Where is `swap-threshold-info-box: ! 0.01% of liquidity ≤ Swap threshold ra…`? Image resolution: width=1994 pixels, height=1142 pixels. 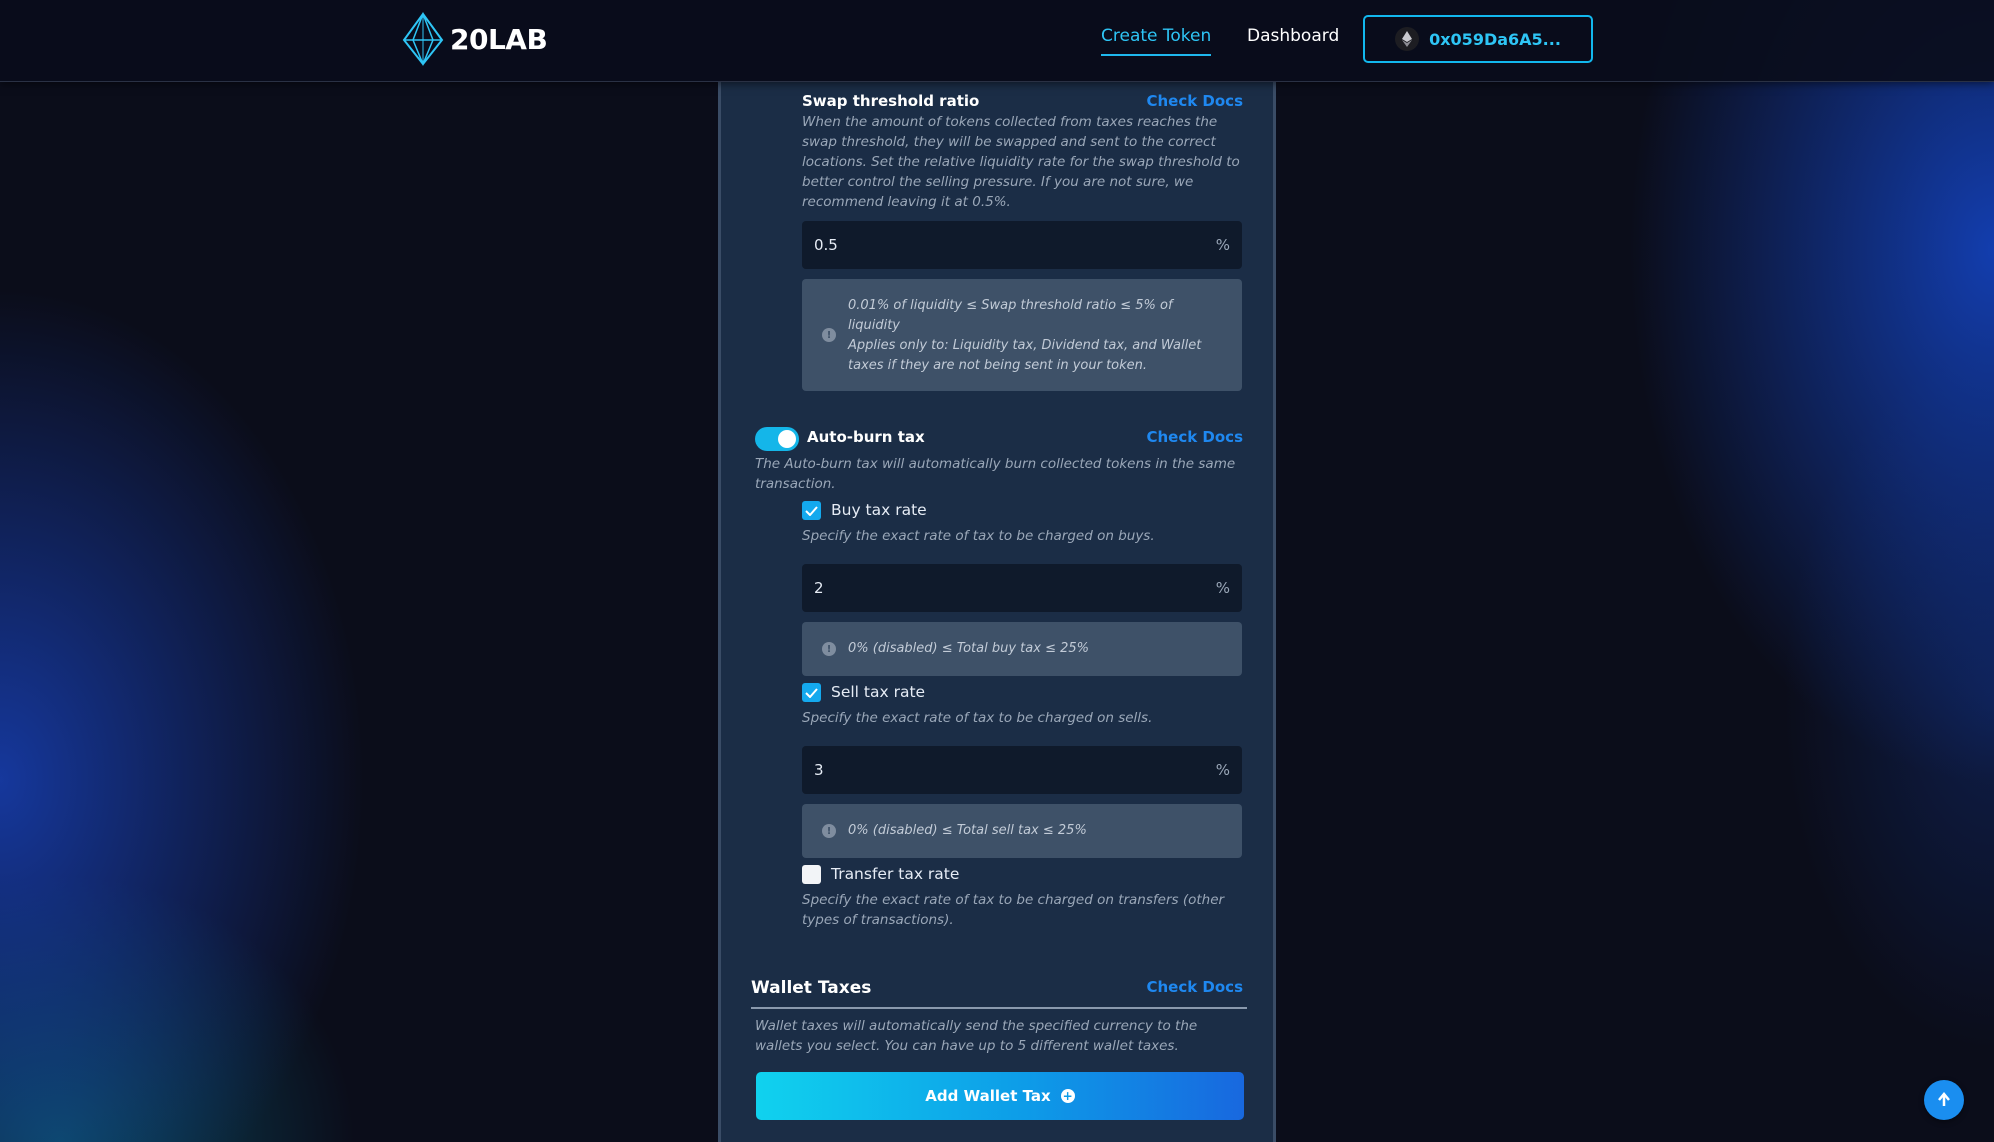
swap-threshold-info-box: ! 0.01% of liquidity ≤ Swap threshold ra… is located at coordinates (1022, 335).